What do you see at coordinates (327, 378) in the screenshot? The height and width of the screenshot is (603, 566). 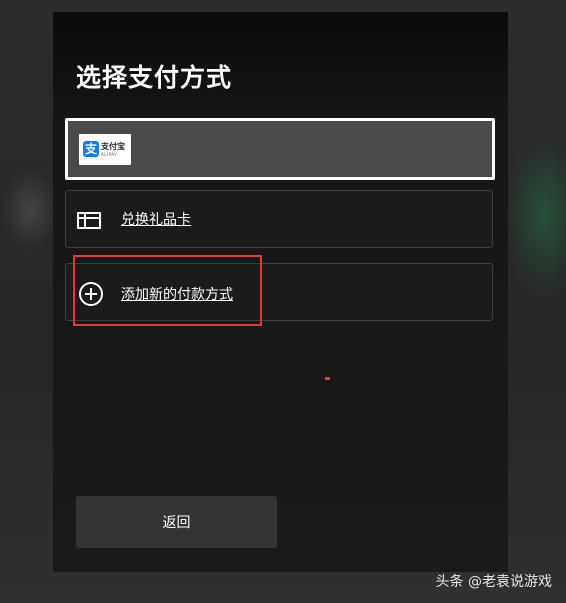 I see `annotation-mark` at bounding box center [327, 378].